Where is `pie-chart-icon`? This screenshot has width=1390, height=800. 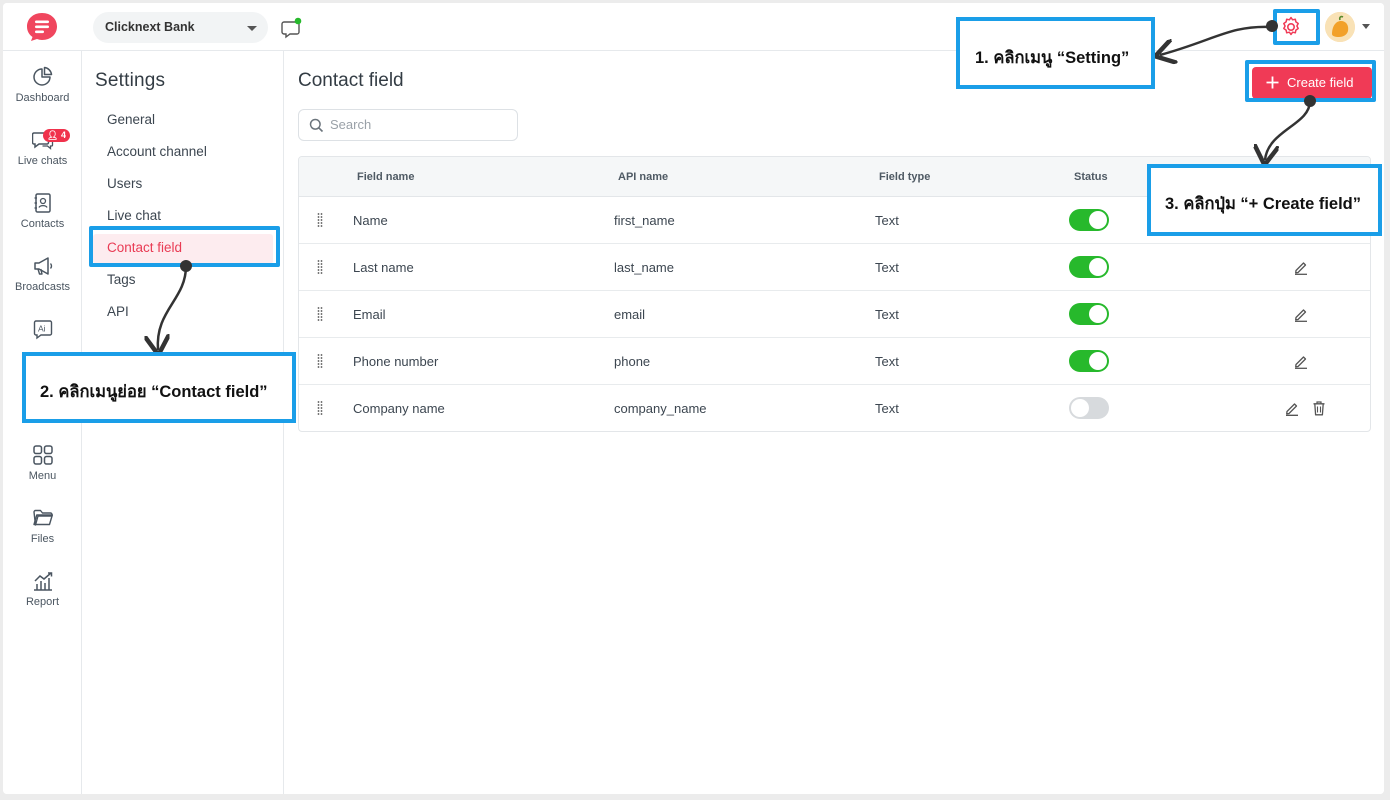 pie-chart-icon is located at coordinates (42, 76).